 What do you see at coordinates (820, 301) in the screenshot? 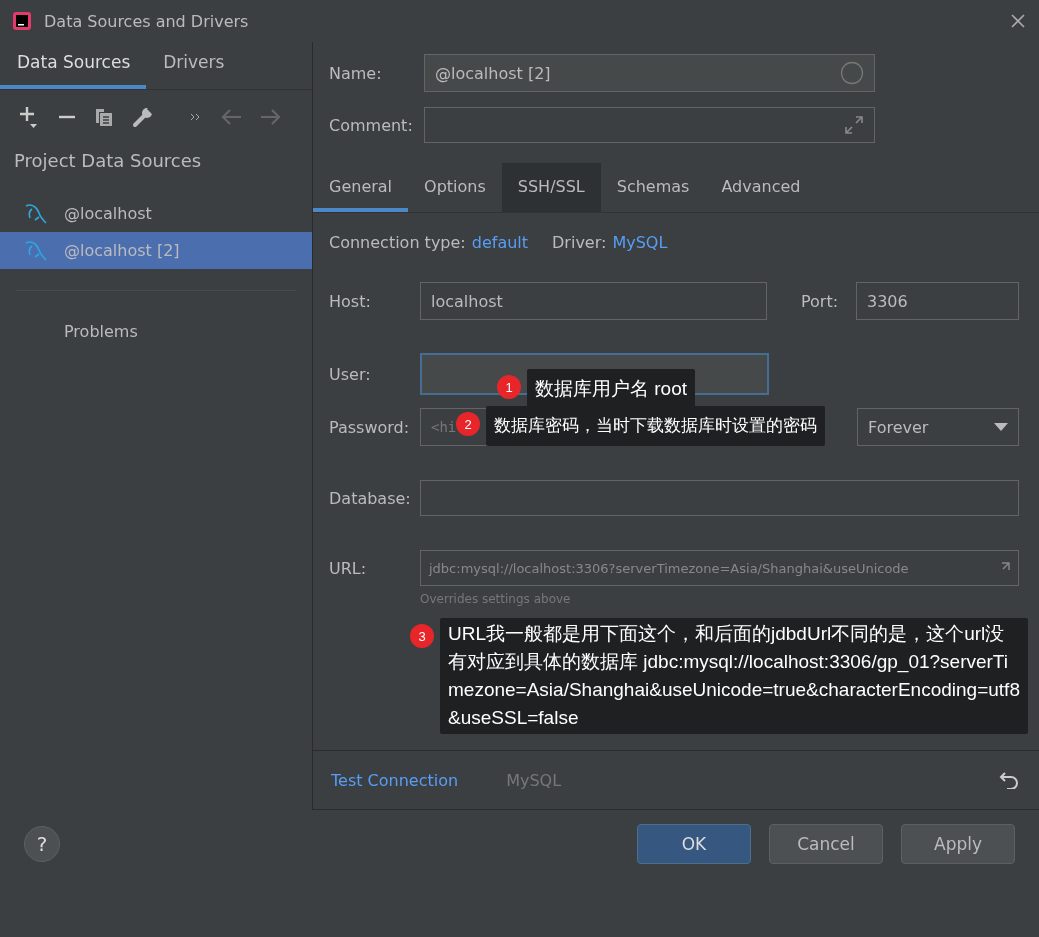
I see `port-label: Port:` at bounding box center [820, 301].